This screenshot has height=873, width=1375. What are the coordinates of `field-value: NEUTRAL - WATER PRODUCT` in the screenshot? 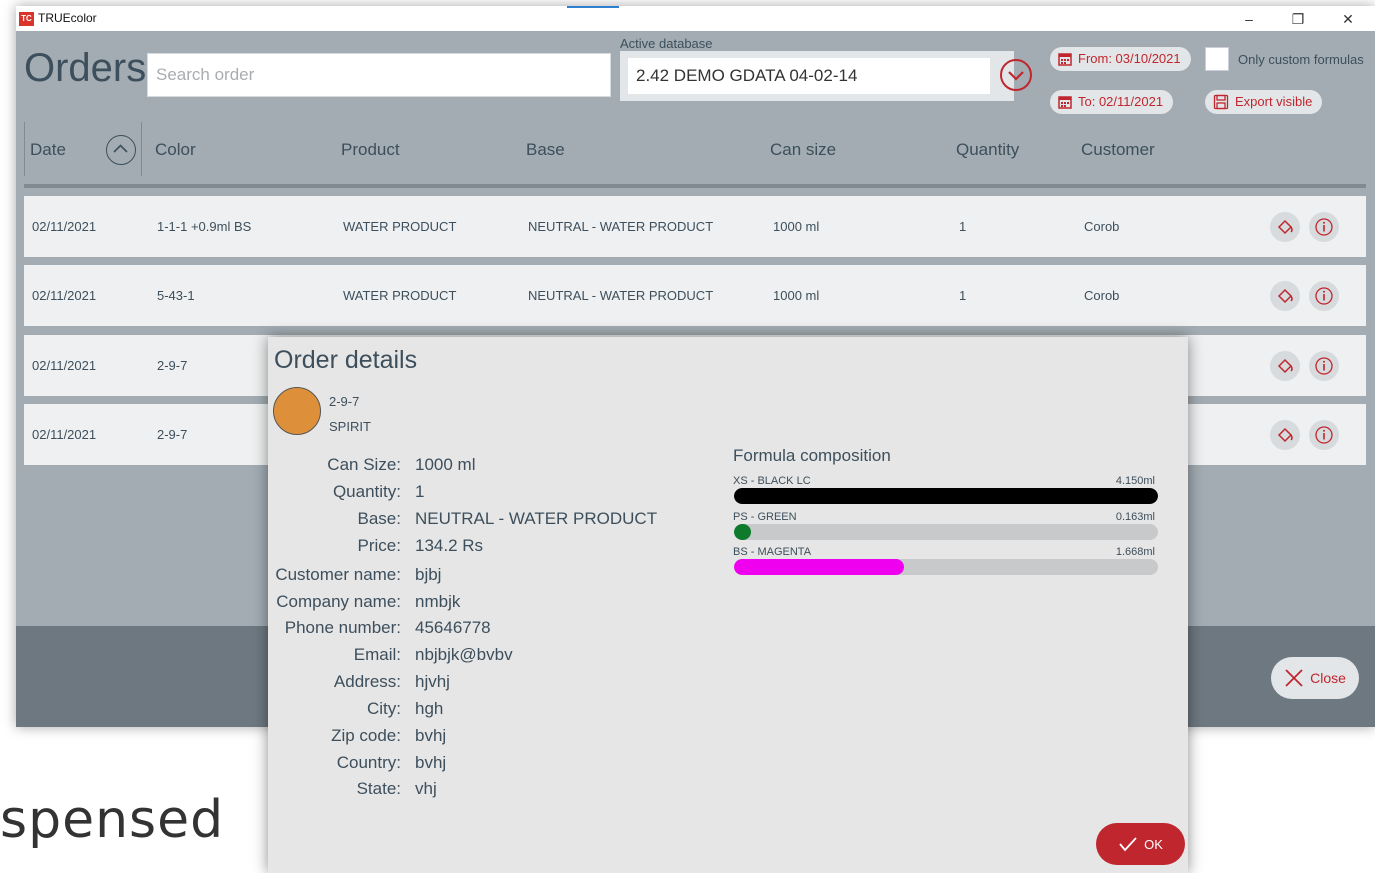 It's located at (536, 518).